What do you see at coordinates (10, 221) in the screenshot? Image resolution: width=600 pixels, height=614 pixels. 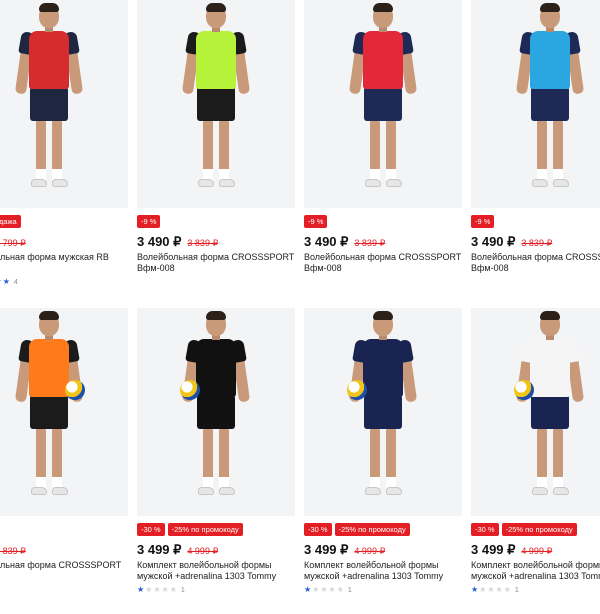 I see `discount-badge: Распродажа` at bounding box center [10, 221].